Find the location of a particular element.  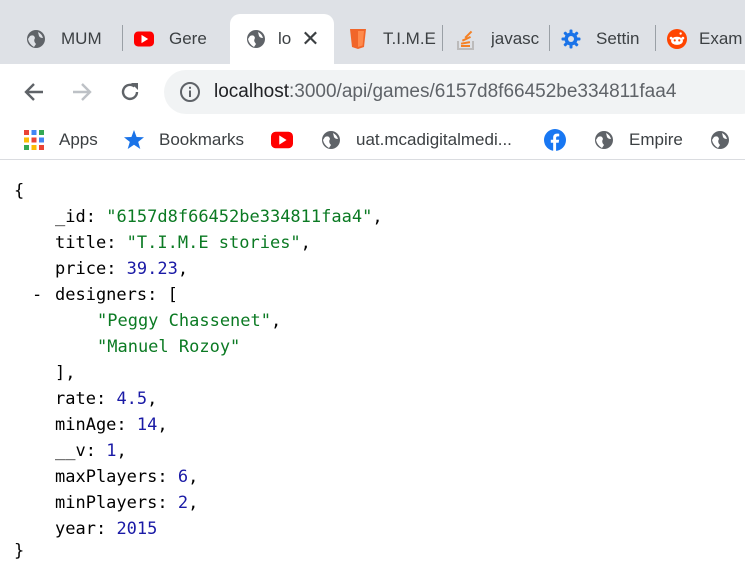

json-row-designers: designers: [ is located at coordinates (116, 295).